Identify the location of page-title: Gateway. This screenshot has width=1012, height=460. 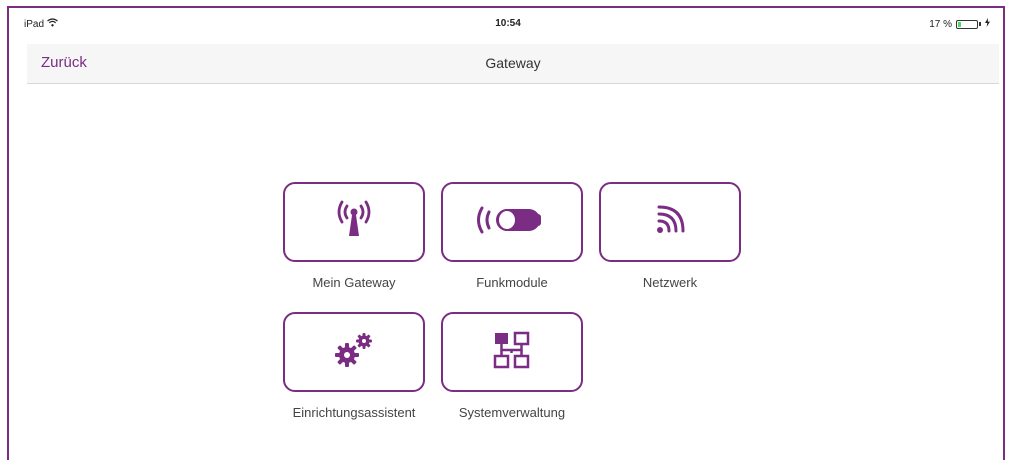
(513, 63).